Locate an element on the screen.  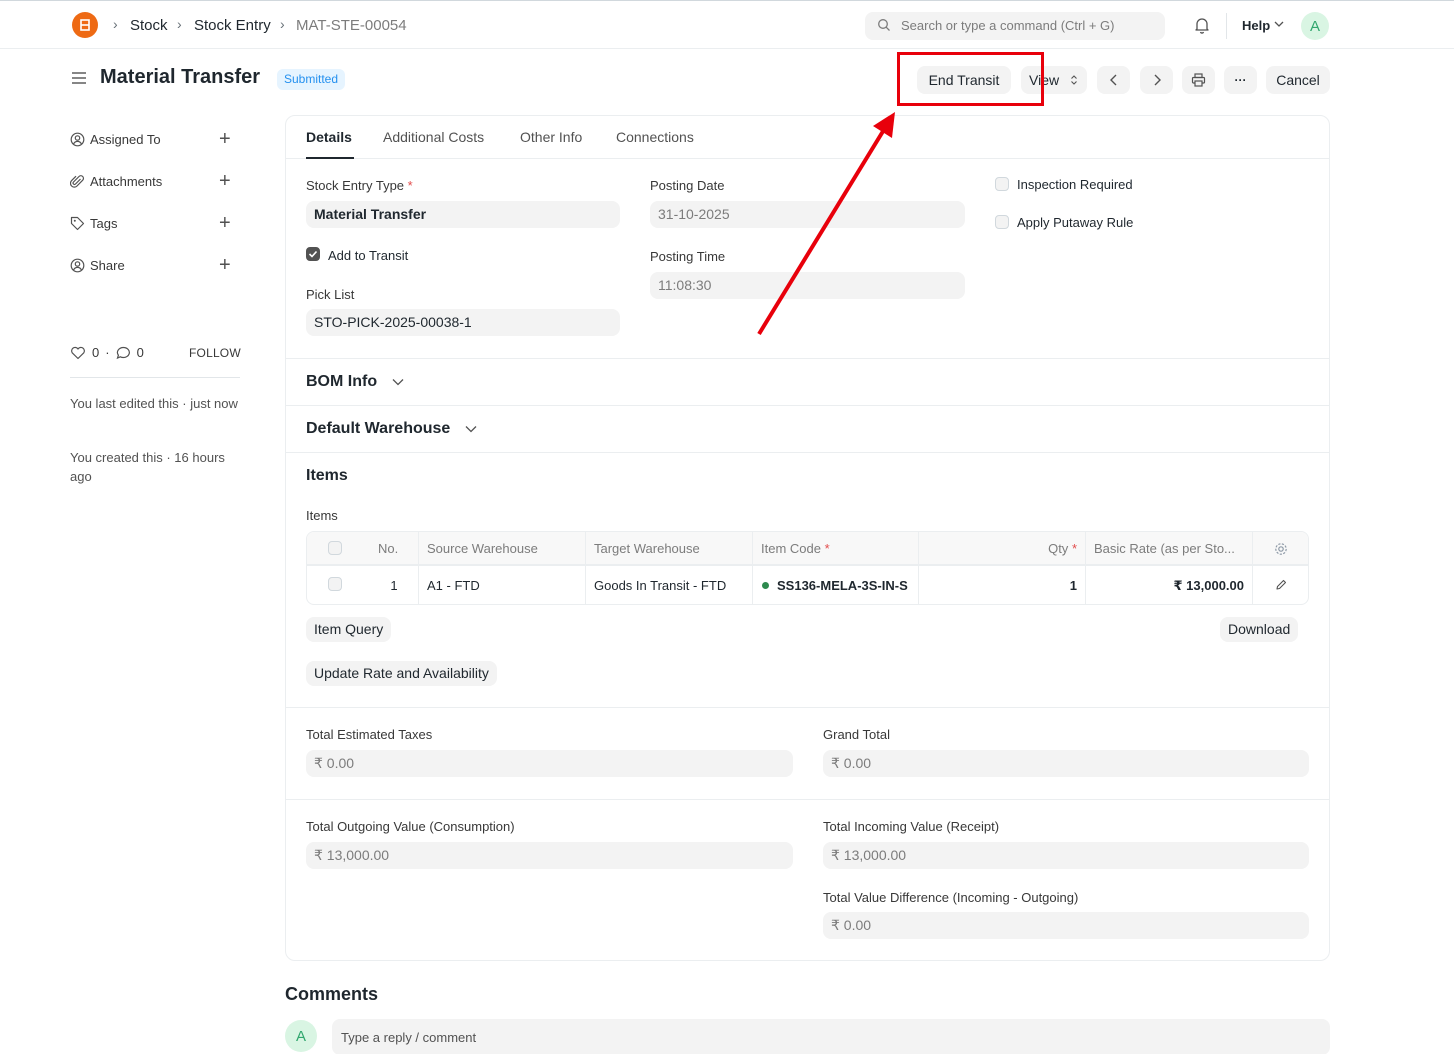
bom-info-title: BOM Info is located at coordinates (342, 381).